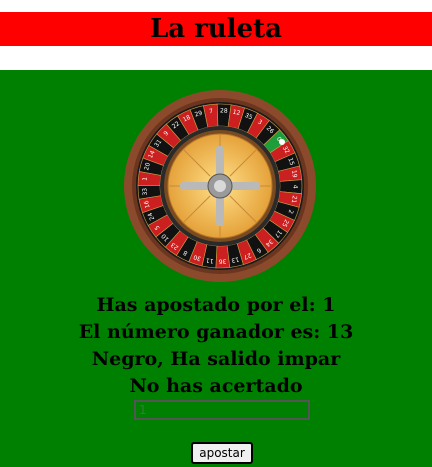 The height and width of the screenshot is (467, 432). I want to click on svg-text: 19, so click(294, 174).